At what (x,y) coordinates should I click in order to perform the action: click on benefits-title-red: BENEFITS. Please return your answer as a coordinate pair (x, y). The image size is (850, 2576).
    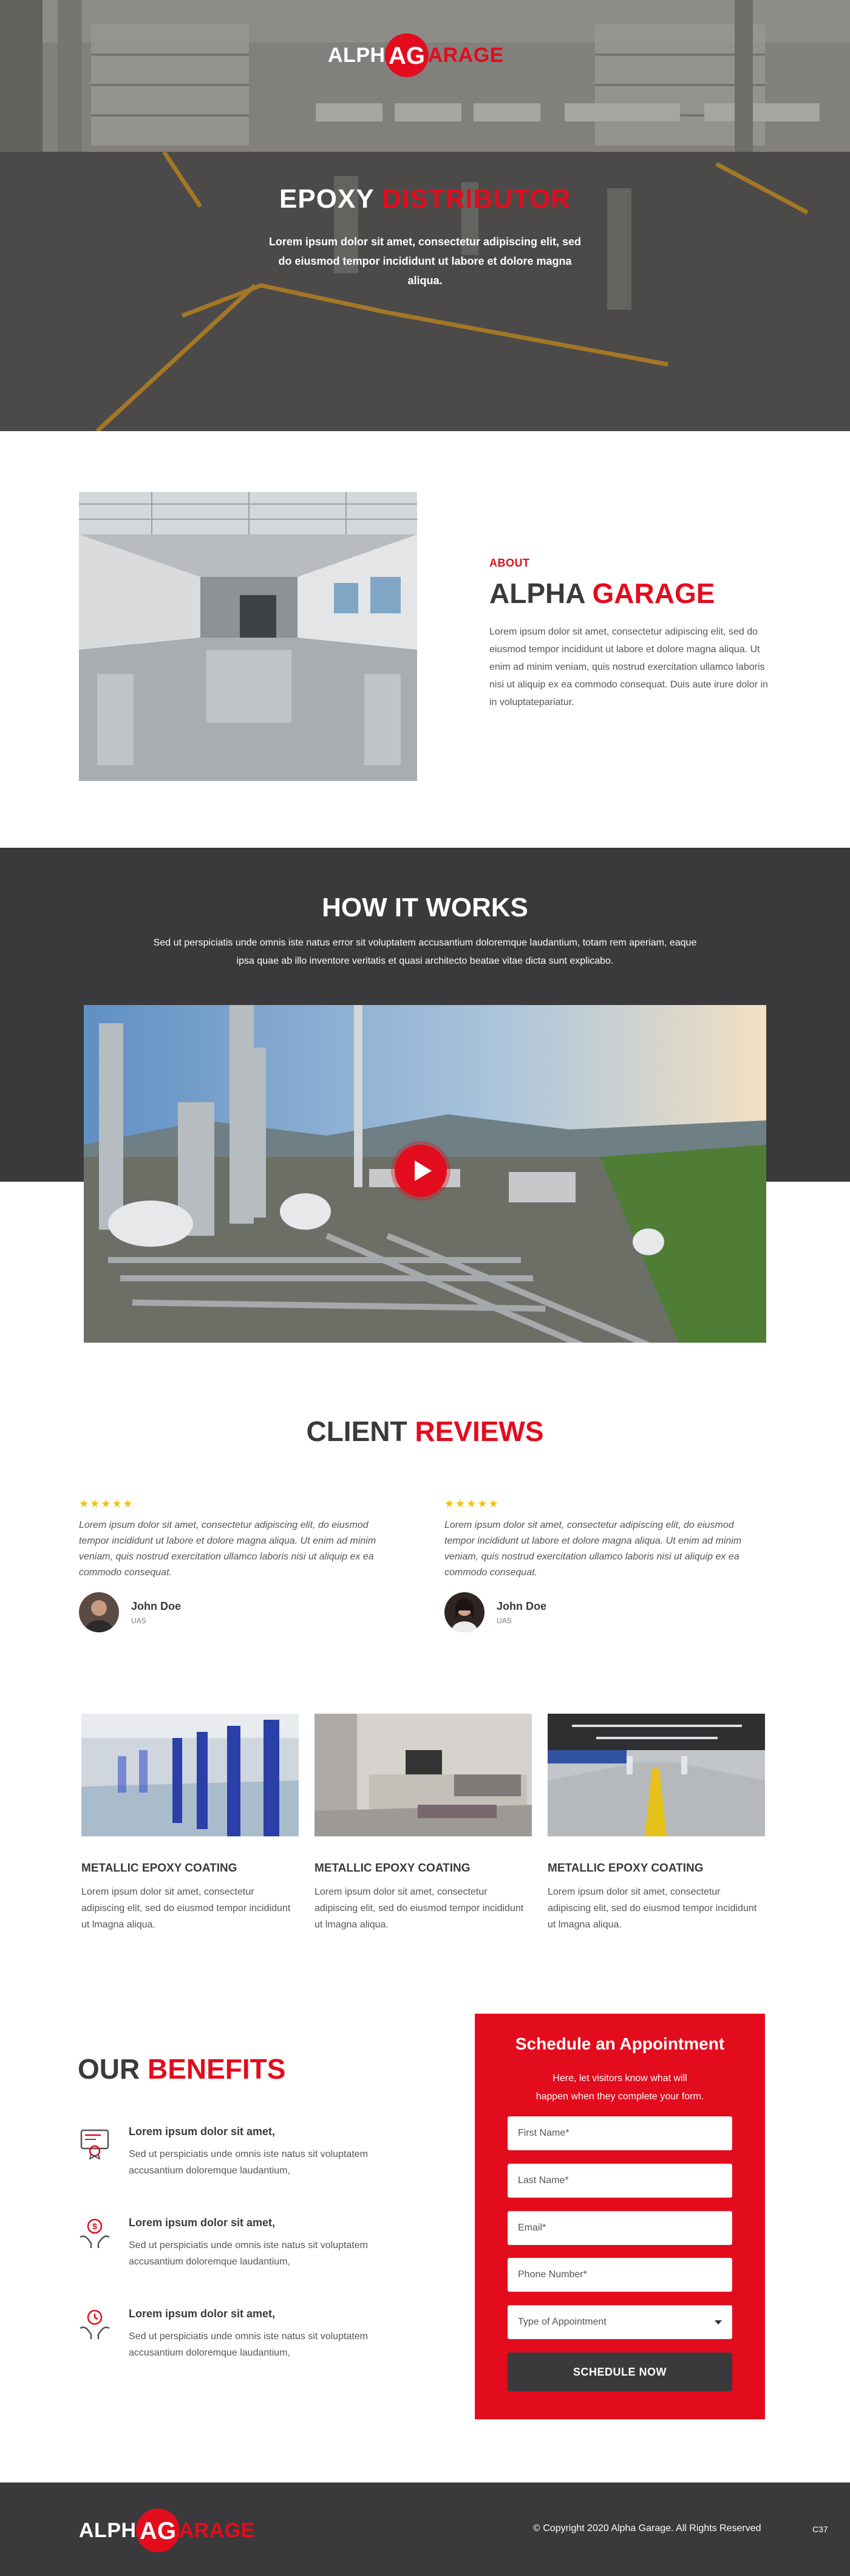
    Looking at the image, I should click on (217, 2069).